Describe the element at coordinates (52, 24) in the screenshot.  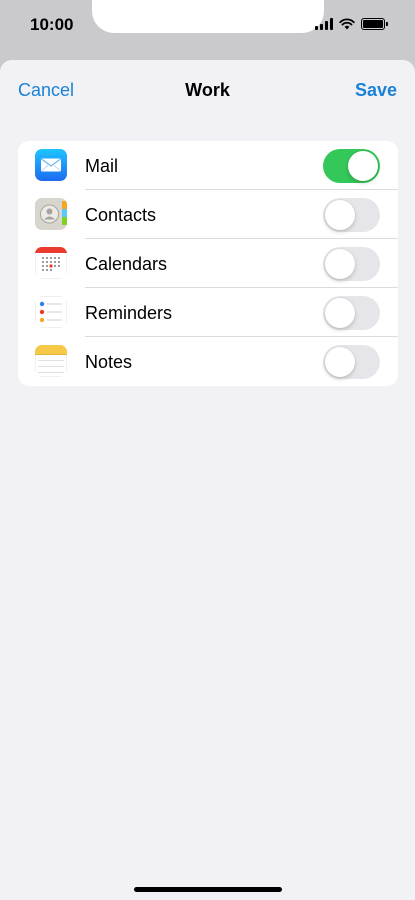
I see `status-time: 10:00` at that location.